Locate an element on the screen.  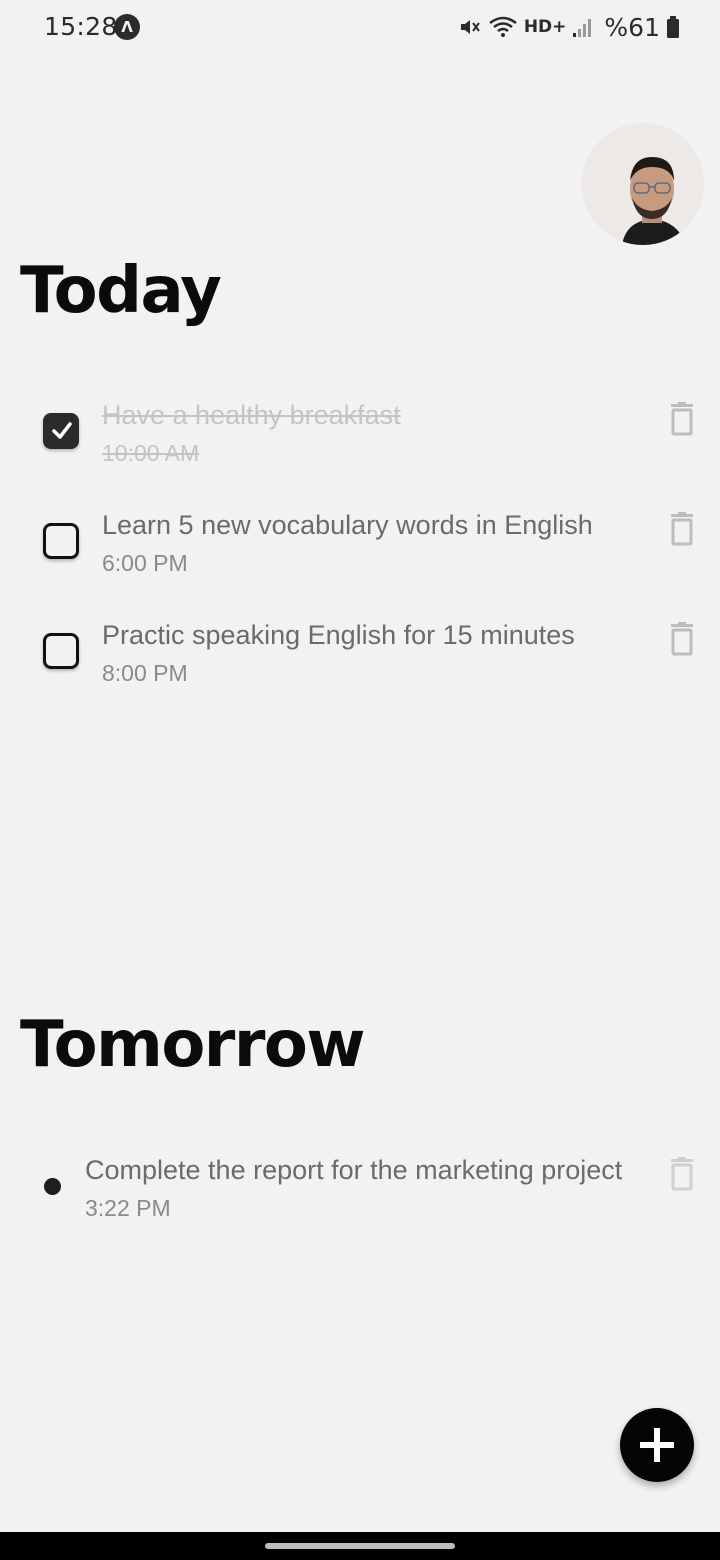
user-avatar is located at coordinates (643, 184).